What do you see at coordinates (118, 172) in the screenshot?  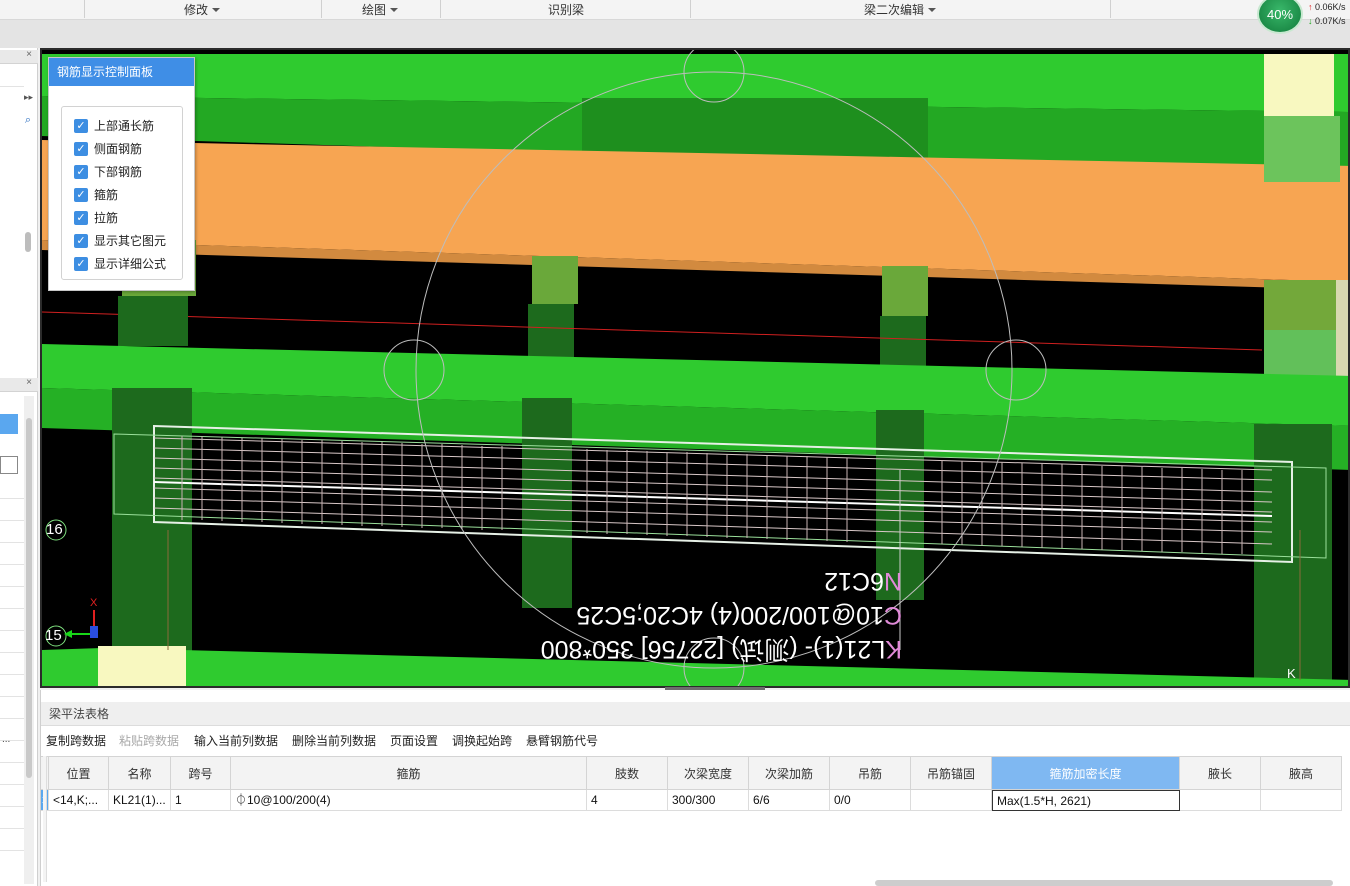 I see `checkbox-label: 下部钢筋` at bounding box center [118, 172].